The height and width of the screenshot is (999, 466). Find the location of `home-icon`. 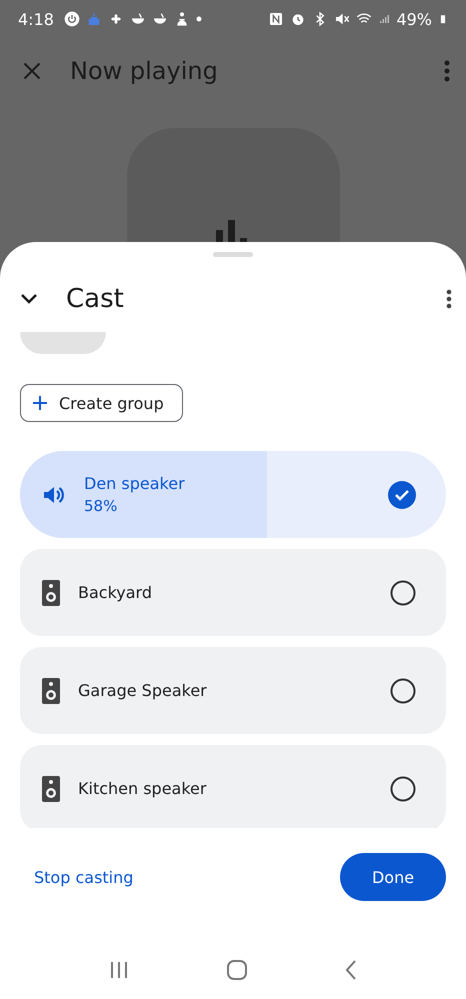

home-icon is located at coordinates (237, 970).